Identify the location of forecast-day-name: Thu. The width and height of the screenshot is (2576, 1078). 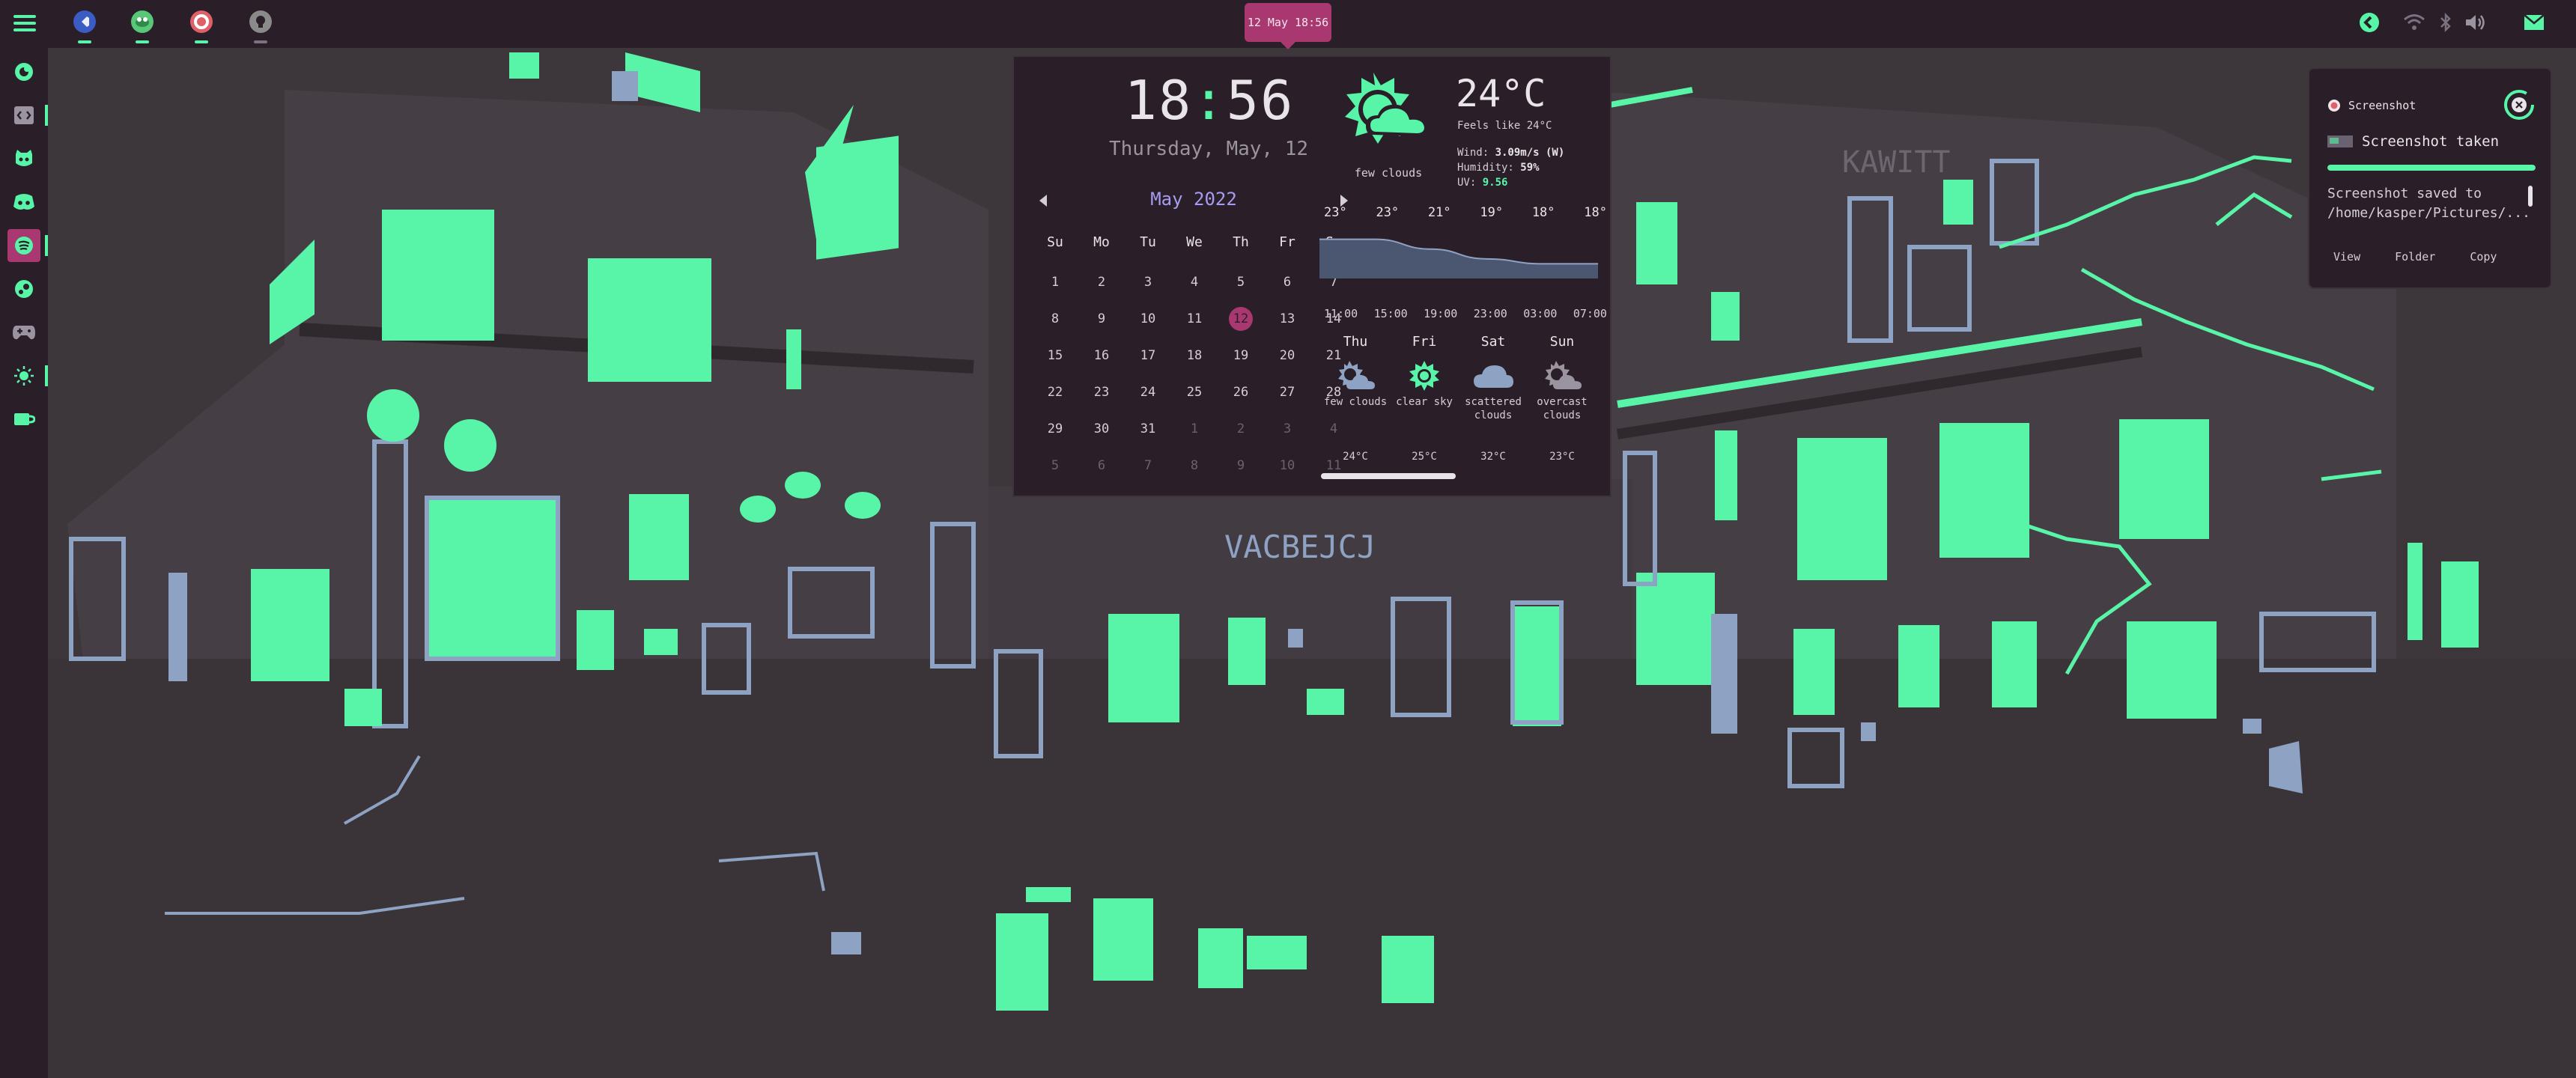
(1355, 342).